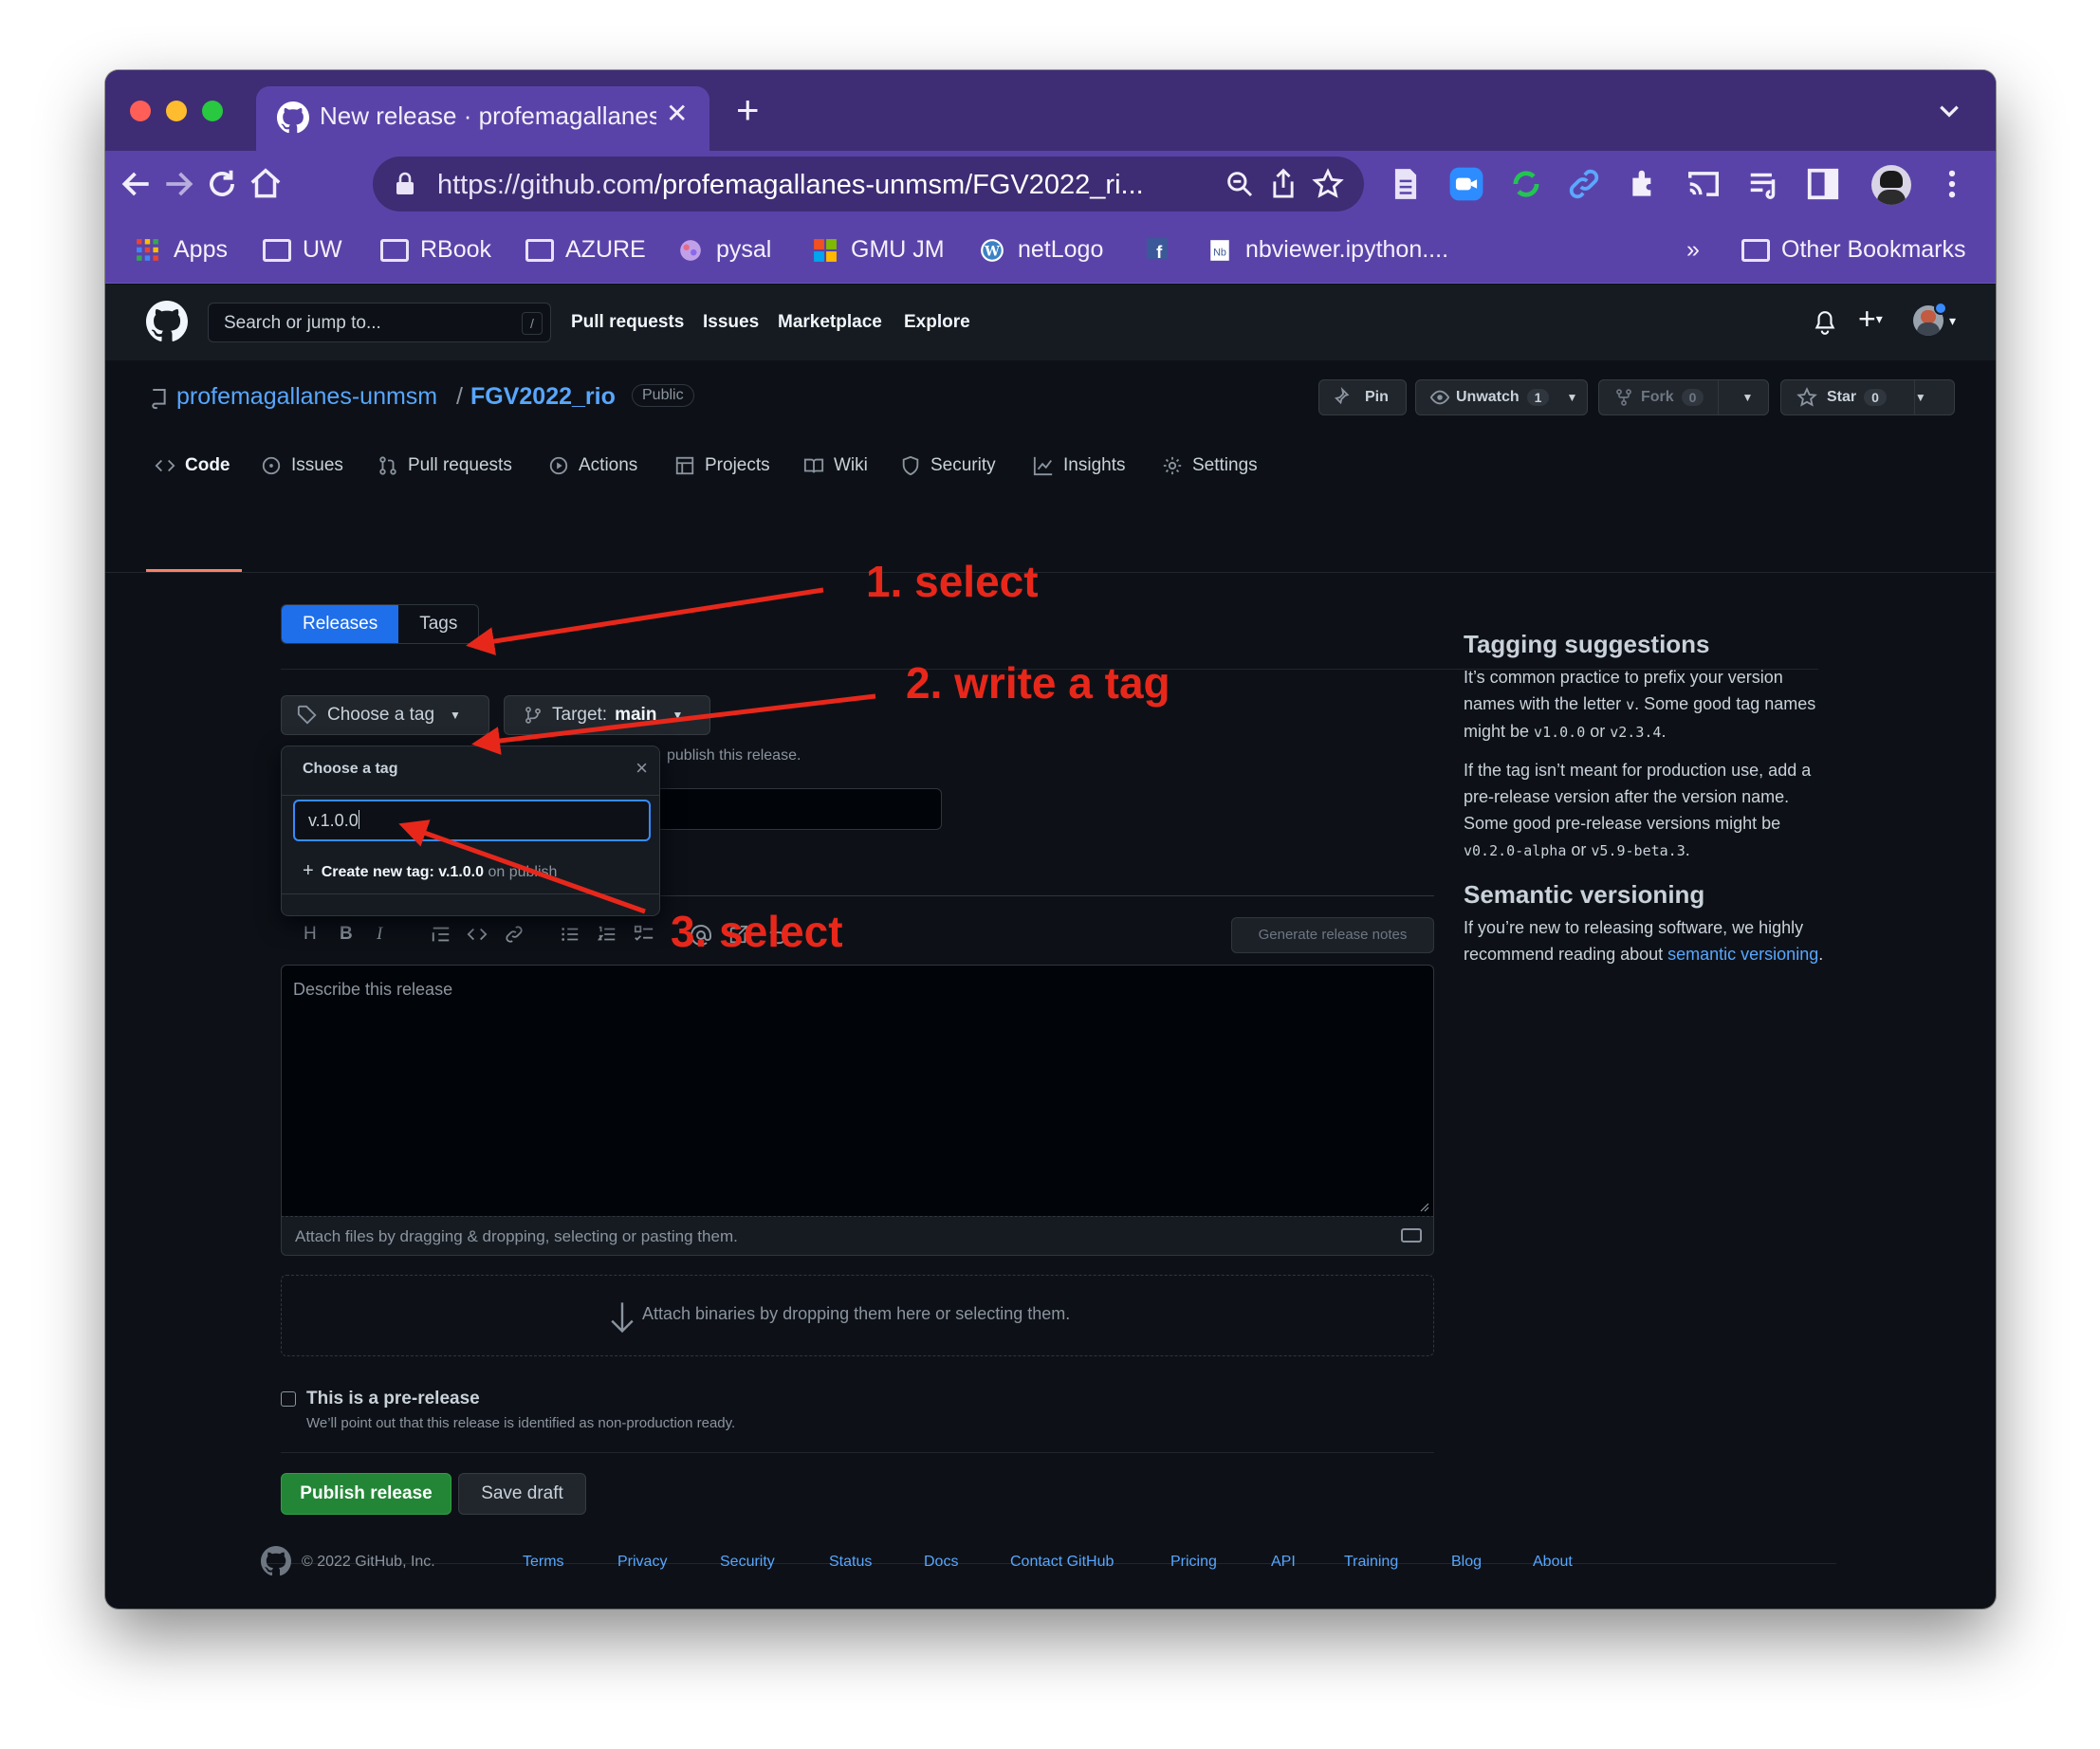  I want to click on numbered-list-icon, so click(607, 934).